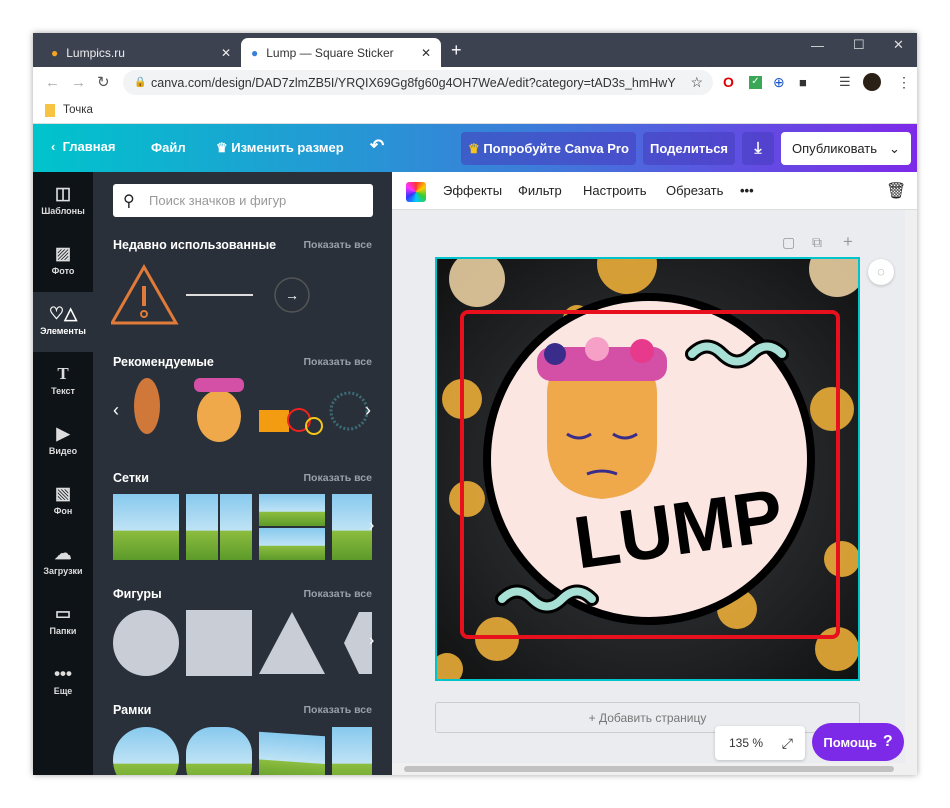 The image size is (950, 808). Describe the element at coordinates (63, 382) in the screenshot. I see `sidebar-item-text: T Текст` at that location.